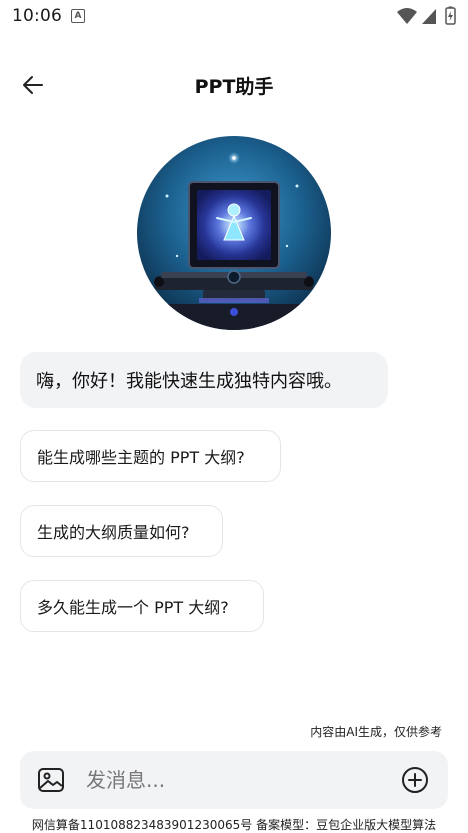 This screenshot has height=833, width=468. Describe the element at coordinates (407, 16) in the screenshot. I see `wifi-icon` at that location.